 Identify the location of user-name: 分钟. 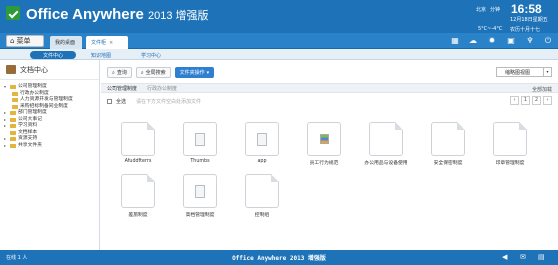
(495, 9).